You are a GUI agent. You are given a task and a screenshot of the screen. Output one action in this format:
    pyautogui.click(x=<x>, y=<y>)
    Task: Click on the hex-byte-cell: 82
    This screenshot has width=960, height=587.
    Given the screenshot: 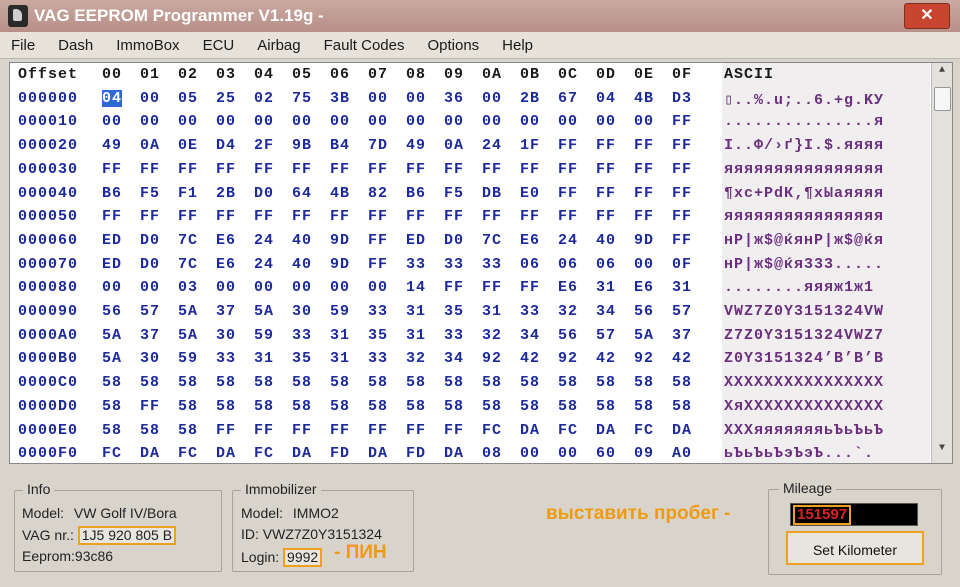 What is the action you would take?
    pyautogui.click(x=378, y=193)
    